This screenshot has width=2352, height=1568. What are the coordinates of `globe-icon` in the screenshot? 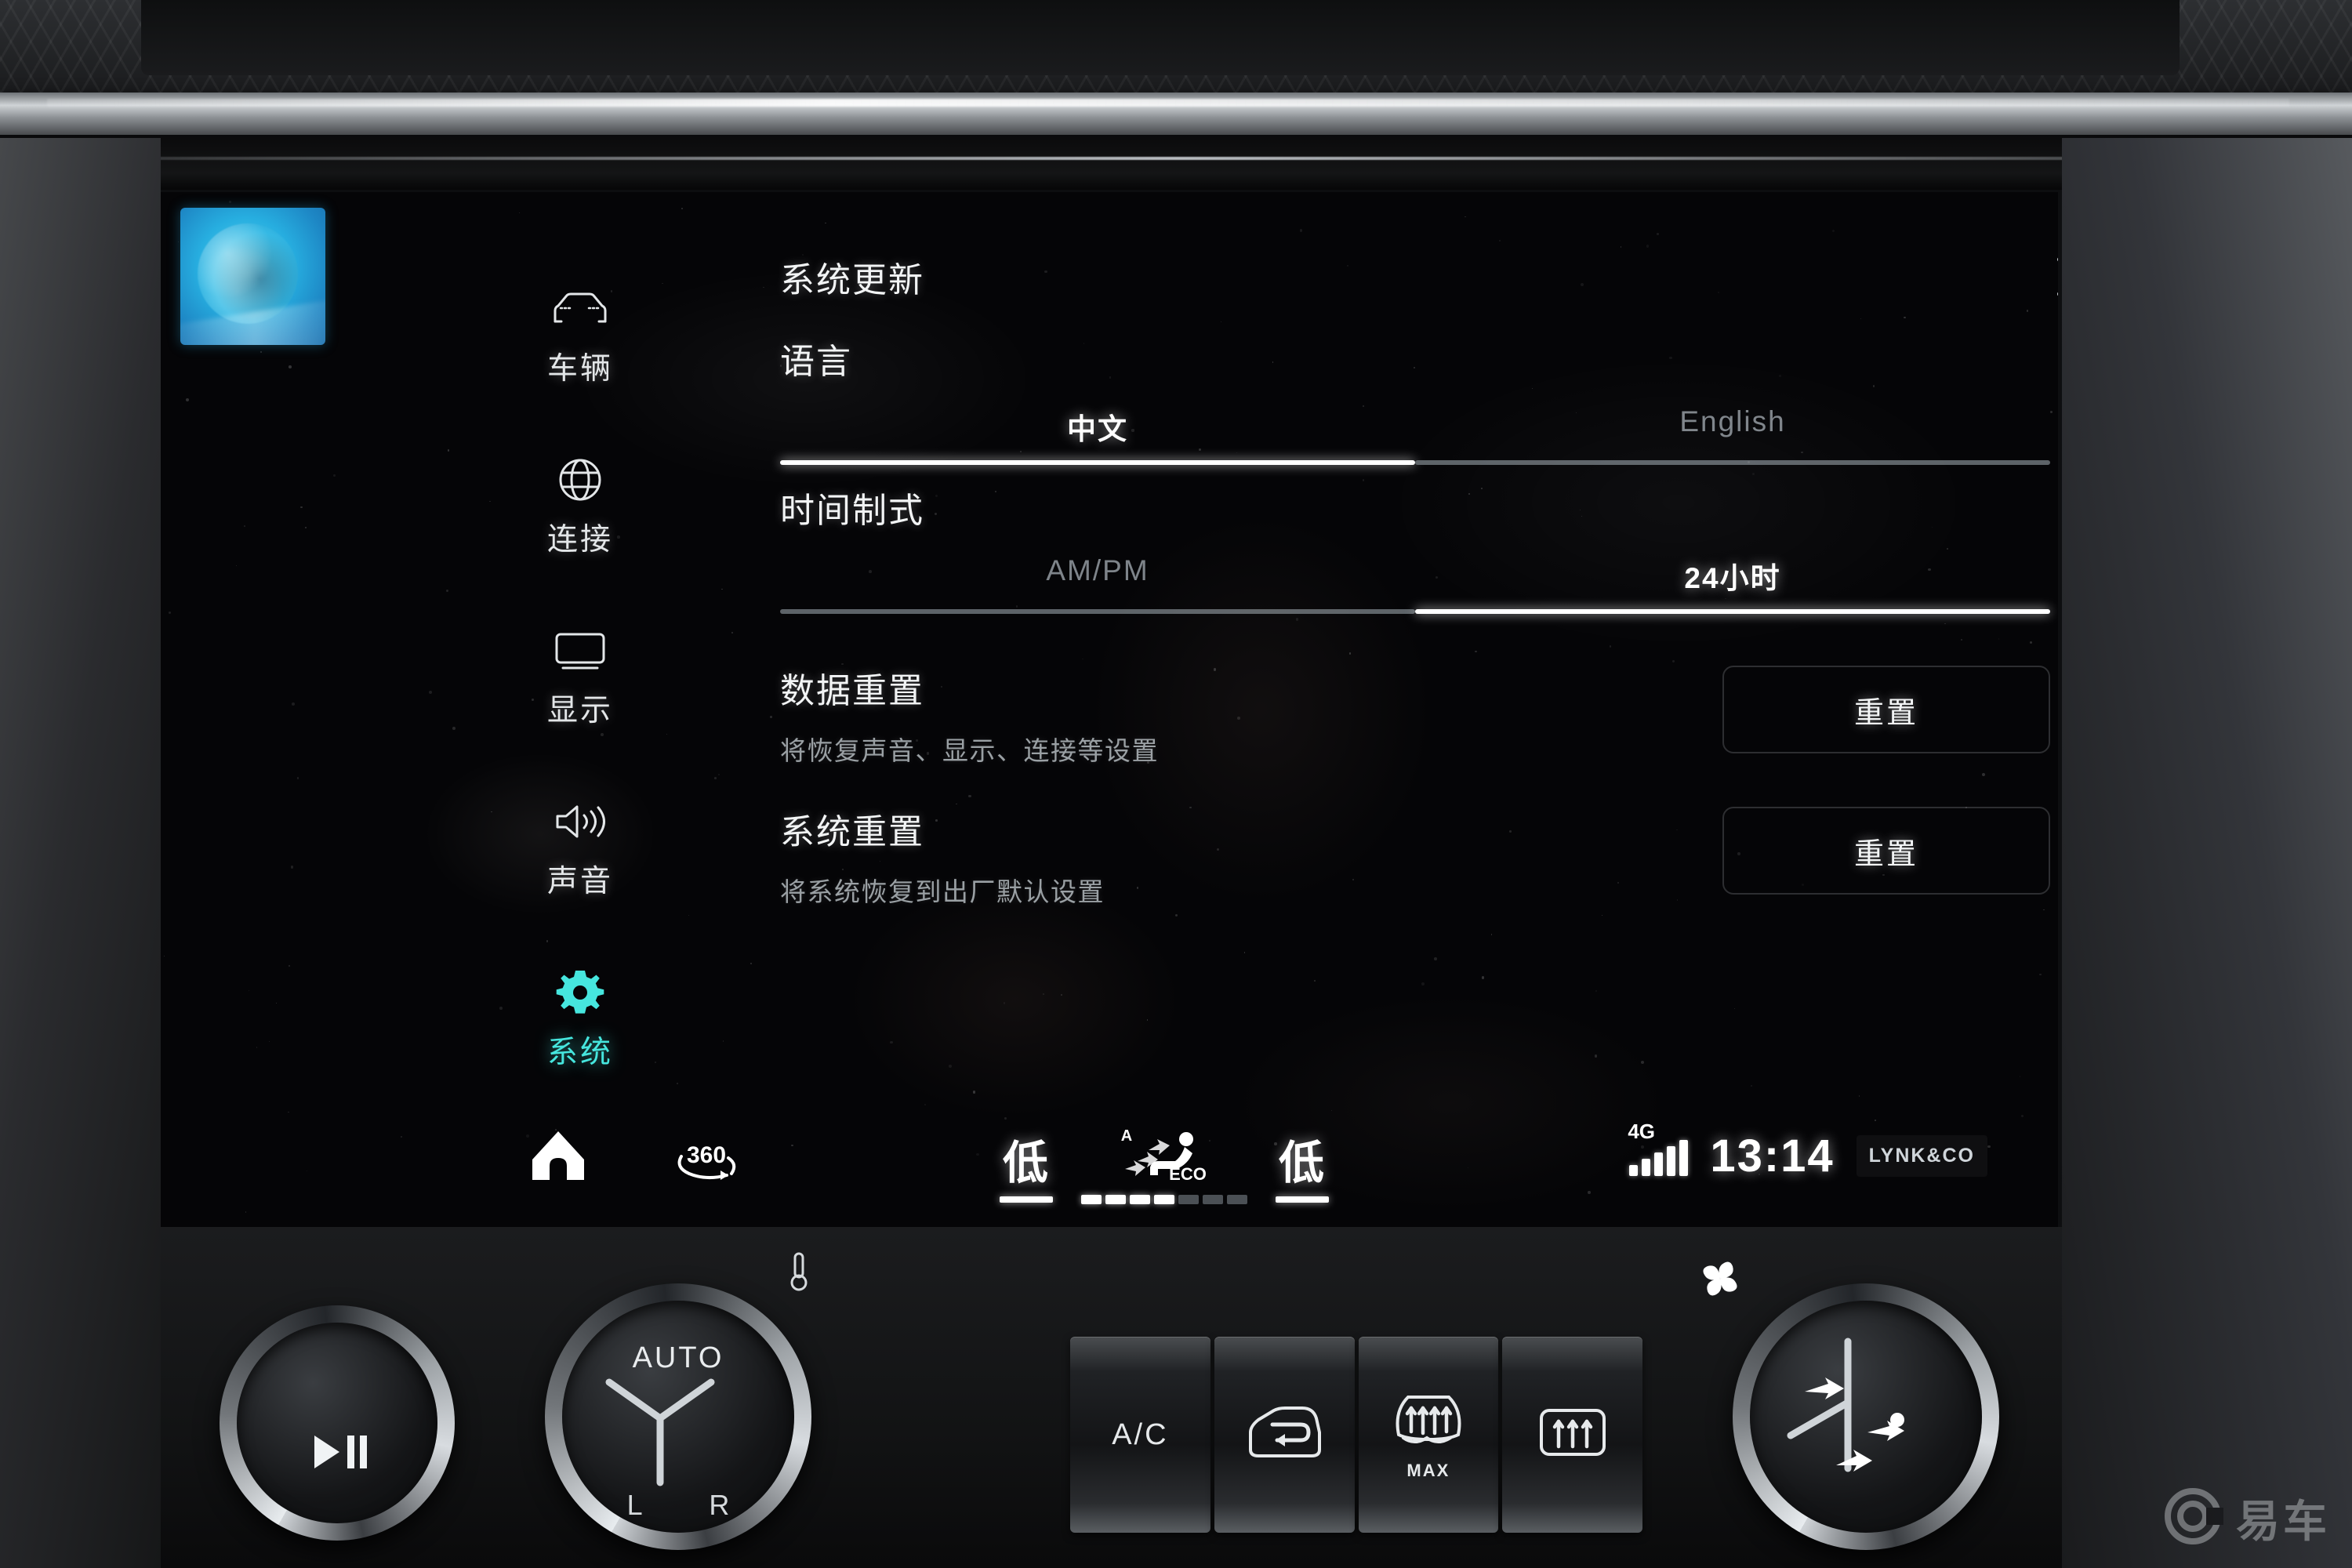 It's located at (580, 480).